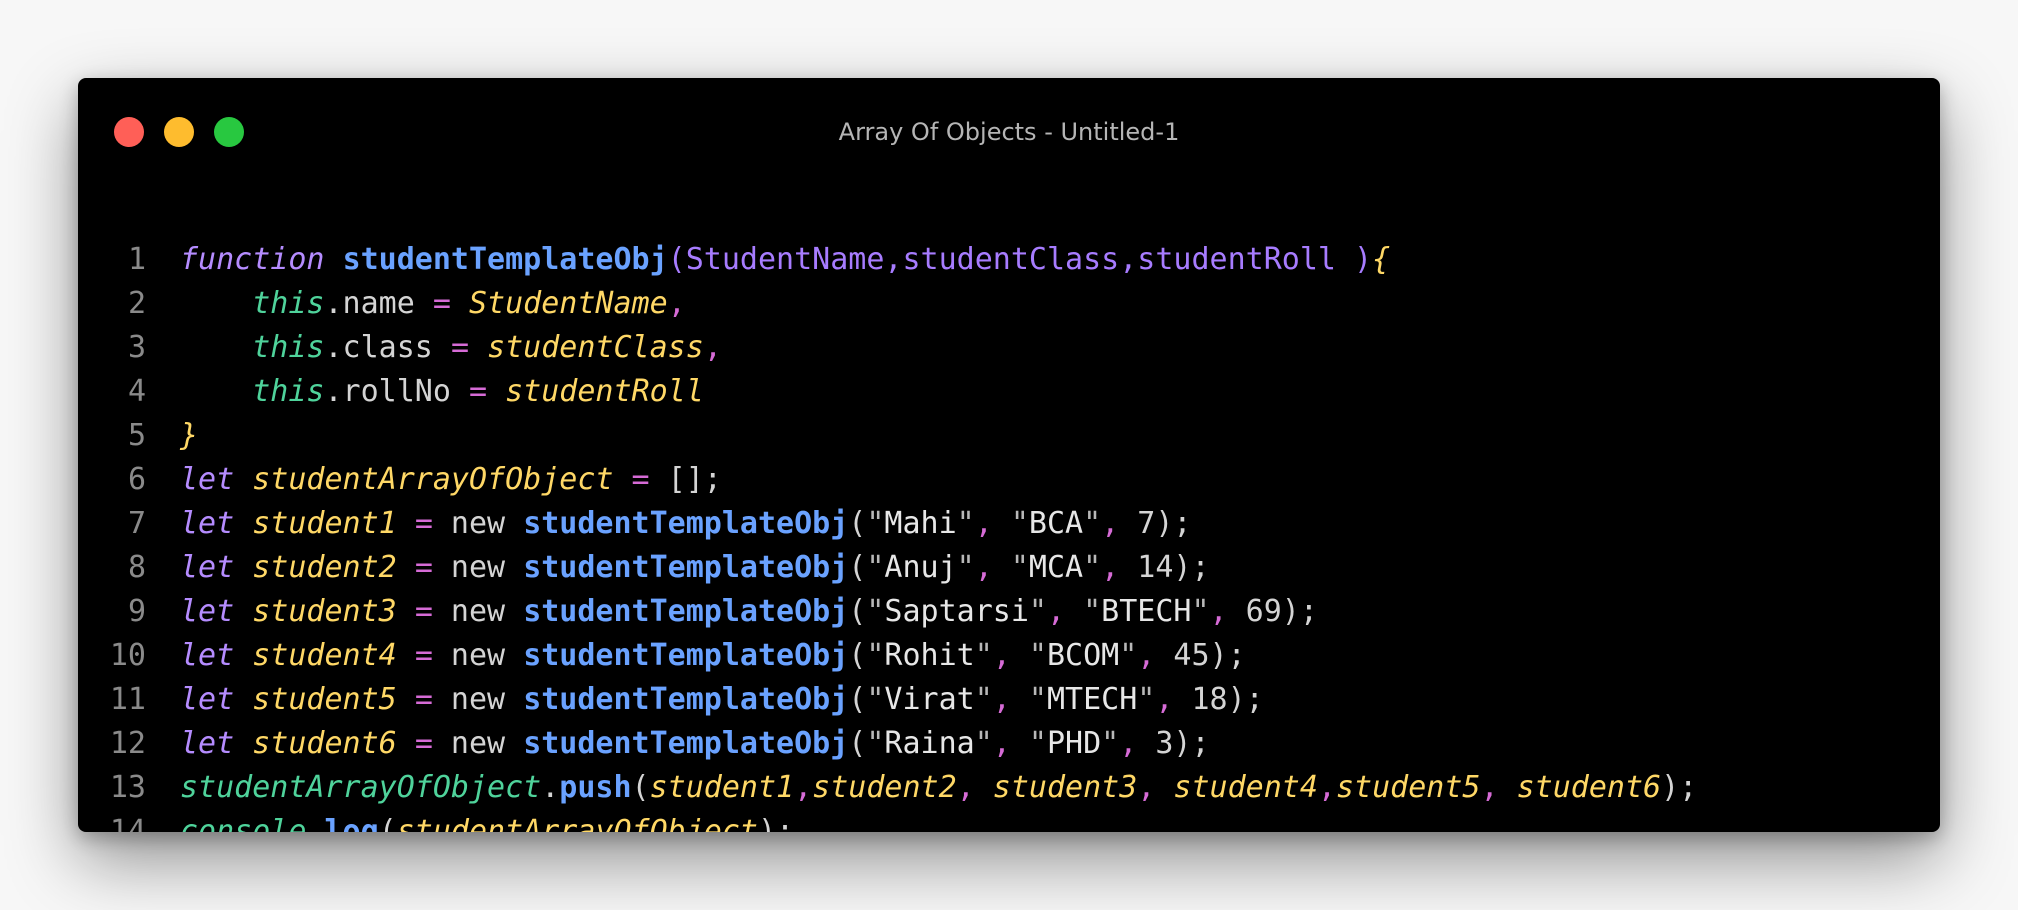 This screenshot has height=910, width=2018. What do you see at coordinates (136, 611) in the screenshot?
I see `line-number: 9` at bounding box center [136, 611].